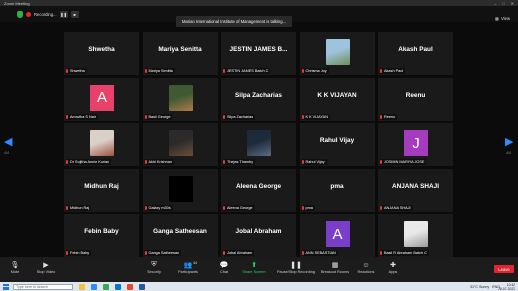  I want to click on participant-tile: Dr Sujitha Annie Kurian, so click(101, 144).